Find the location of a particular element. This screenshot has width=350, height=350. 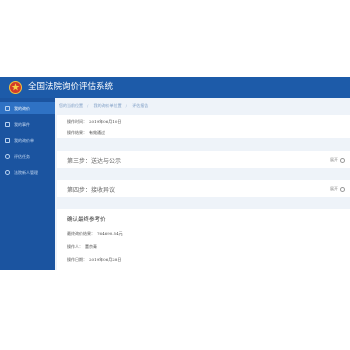

section-title: 确认最终参考价 is located at coordinates (86, 220).